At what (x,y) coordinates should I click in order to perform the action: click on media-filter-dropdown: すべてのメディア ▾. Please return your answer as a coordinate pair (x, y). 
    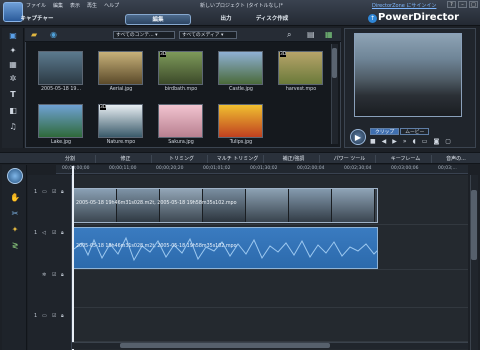
    Looking at the image, I should click on (208, 35).